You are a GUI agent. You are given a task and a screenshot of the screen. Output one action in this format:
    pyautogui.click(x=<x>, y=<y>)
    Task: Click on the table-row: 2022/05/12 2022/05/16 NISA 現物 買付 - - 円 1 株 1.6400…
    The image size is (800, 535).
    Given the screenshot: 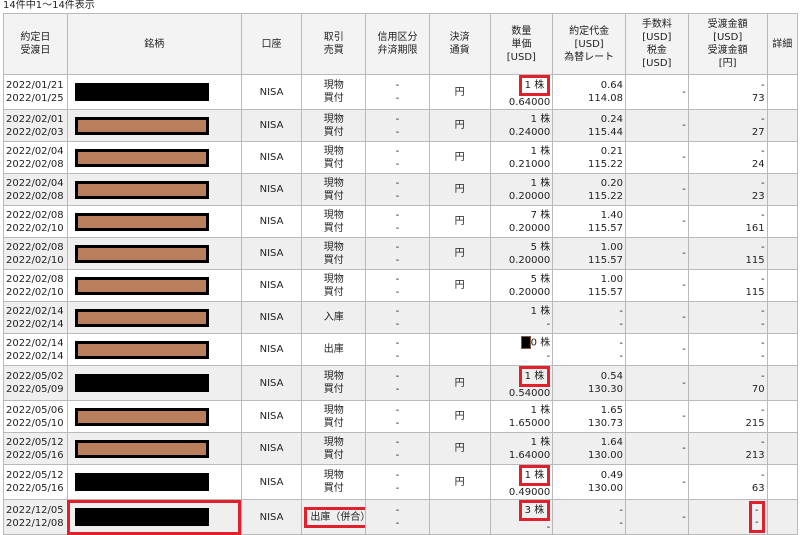 What is the action you would take?
    pyautogui.click(x=401, y=448)
    